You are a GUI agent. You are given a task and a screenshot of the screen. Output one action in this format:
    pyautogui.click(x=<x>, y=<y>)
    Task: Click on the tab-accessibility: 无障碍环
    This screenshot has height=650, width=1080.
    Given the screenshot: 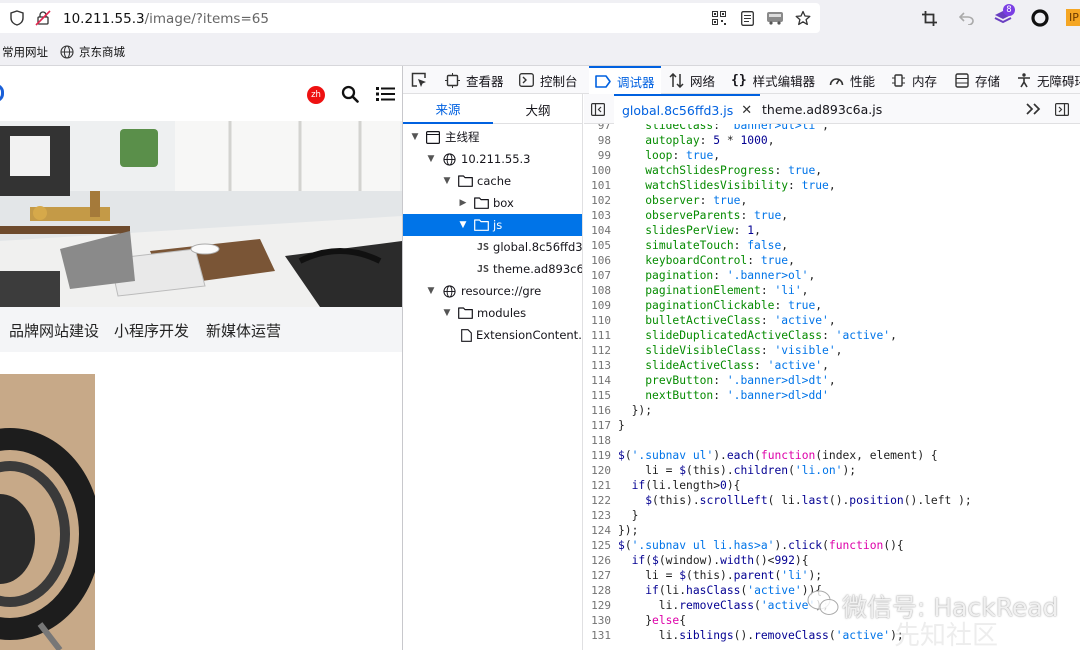 What is the action you would take?
    pyautogui.click(x=1048, y=80)
    